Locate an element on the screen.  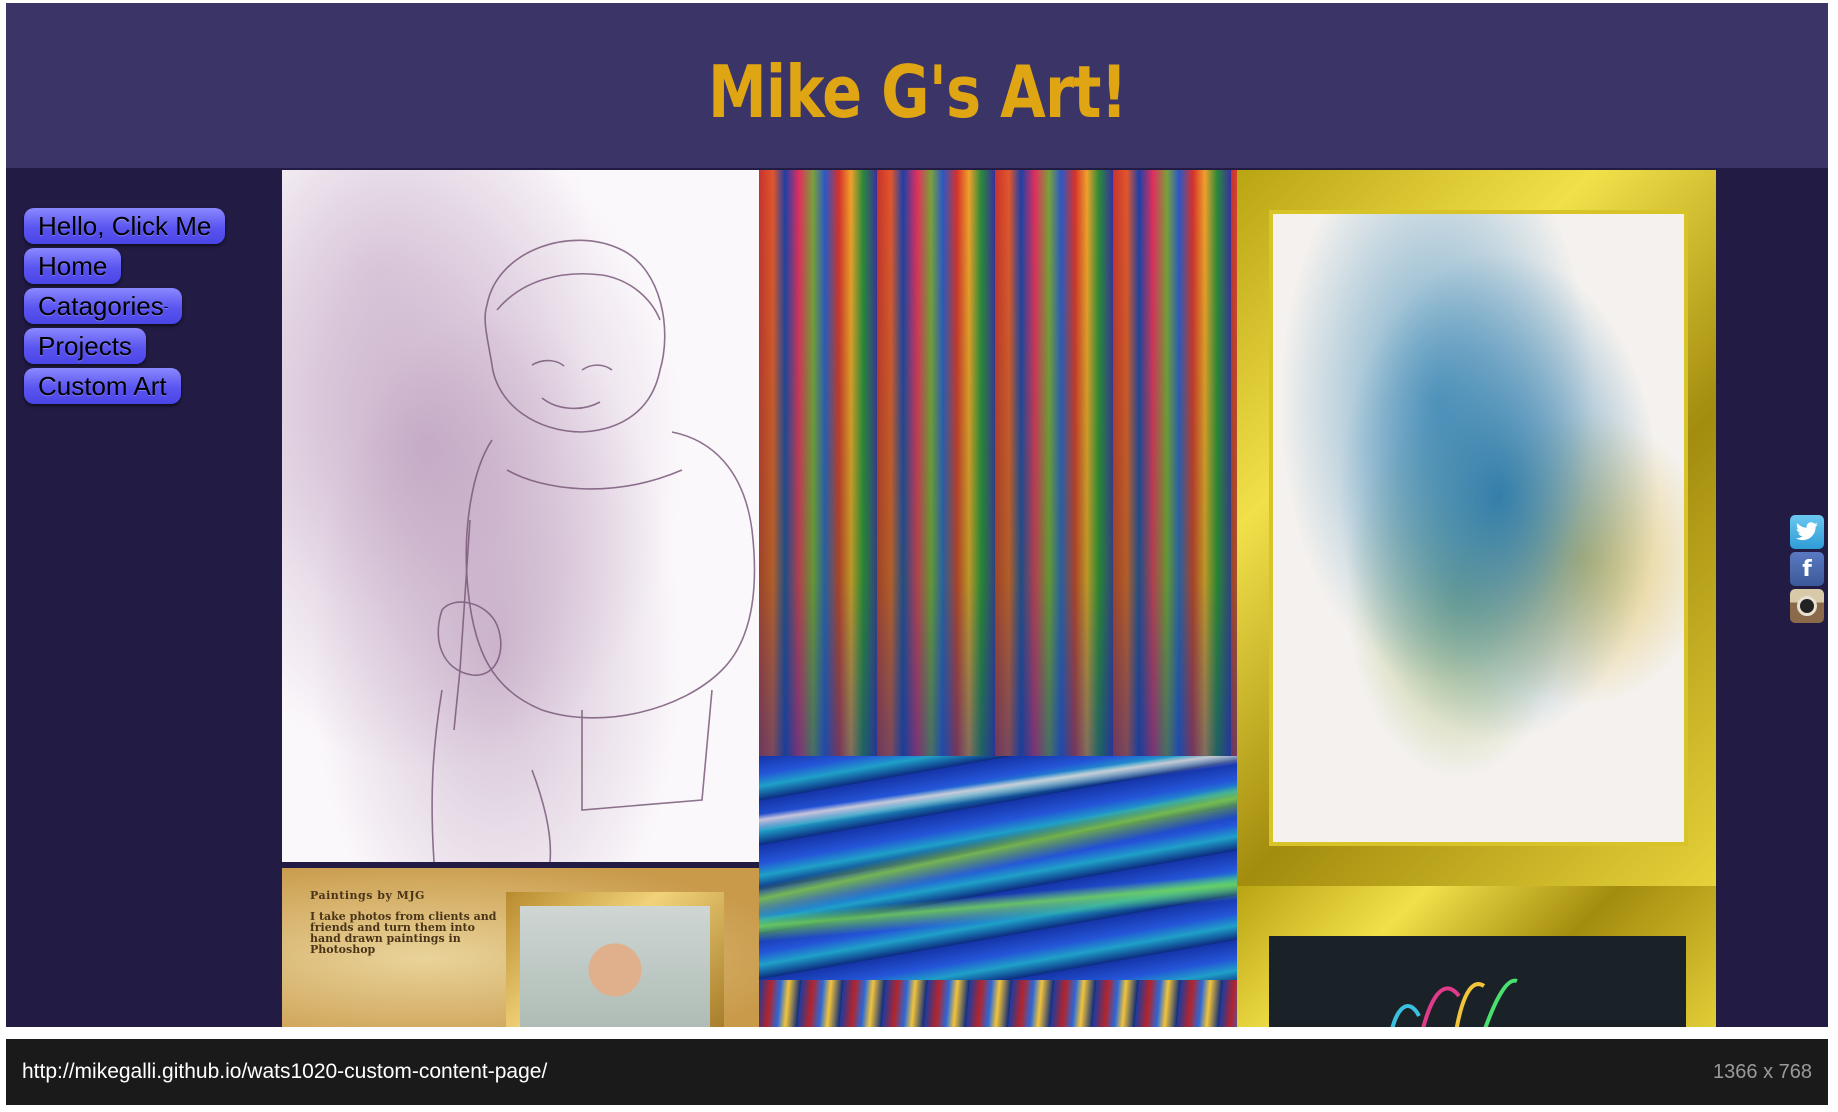
framed-portrait is located at coordinates (615, 959).